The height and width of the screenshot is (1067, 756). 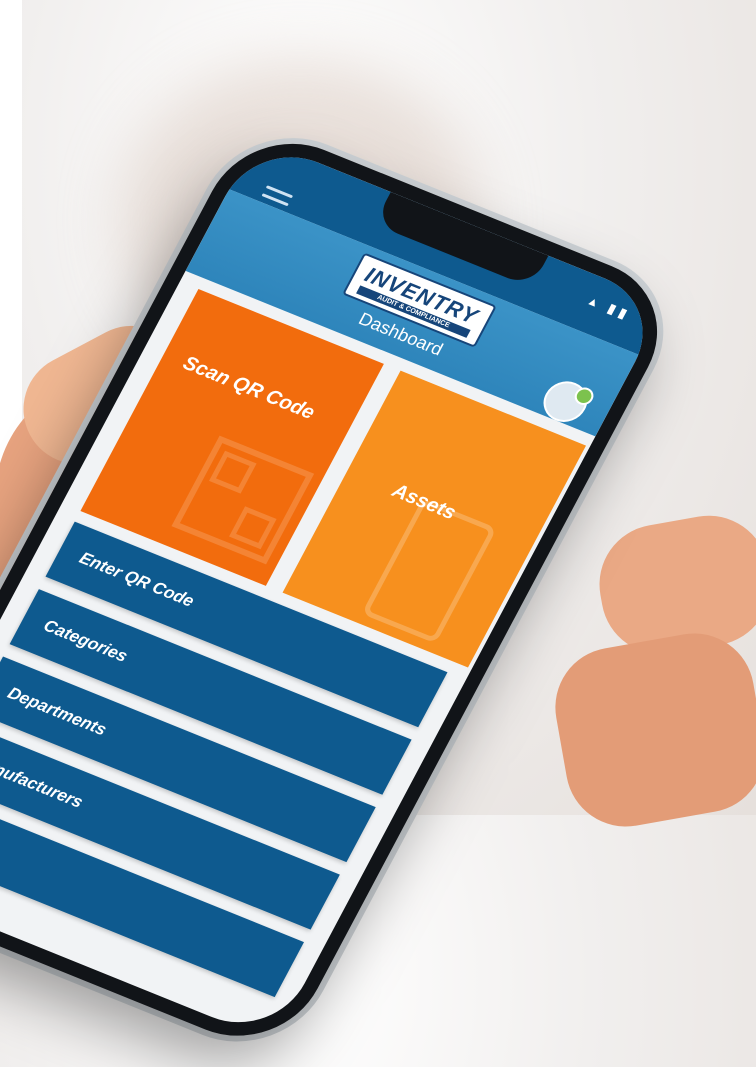 What do you see at coordinates (650, 730) in the screenshot?
I see `finger-right-lower` at bounding box center [650, 730].